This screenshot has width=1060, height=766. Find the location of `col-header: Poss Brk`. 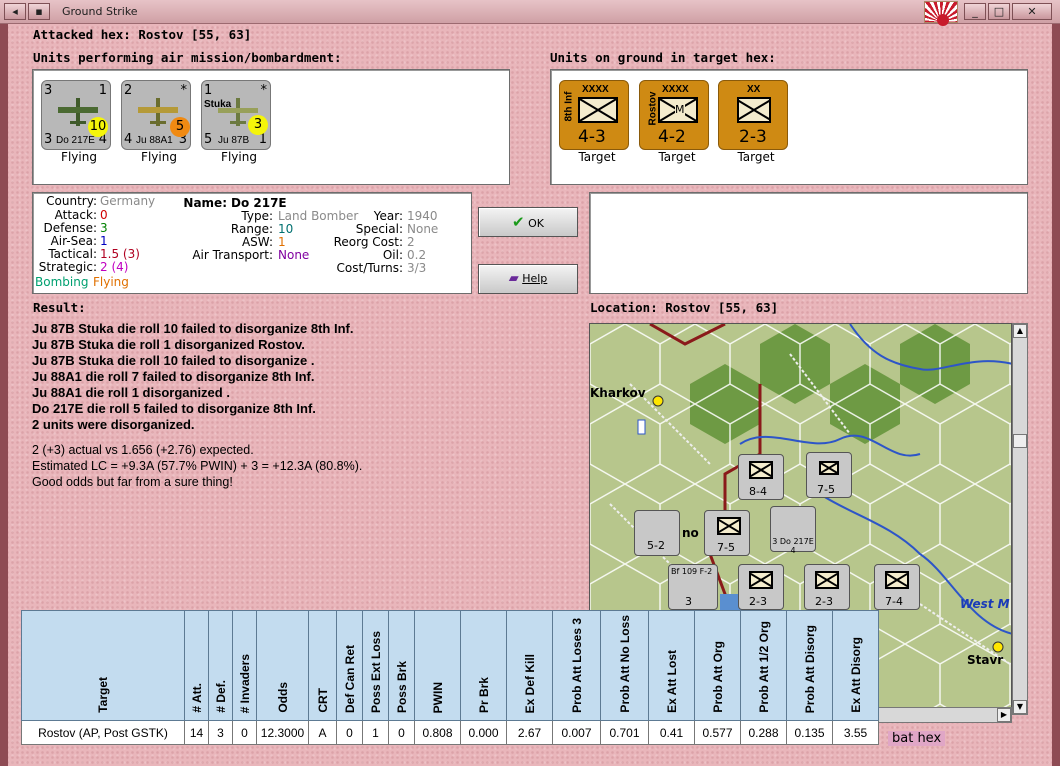

col-header: Poss Brk is located at coordinates (401, 665).